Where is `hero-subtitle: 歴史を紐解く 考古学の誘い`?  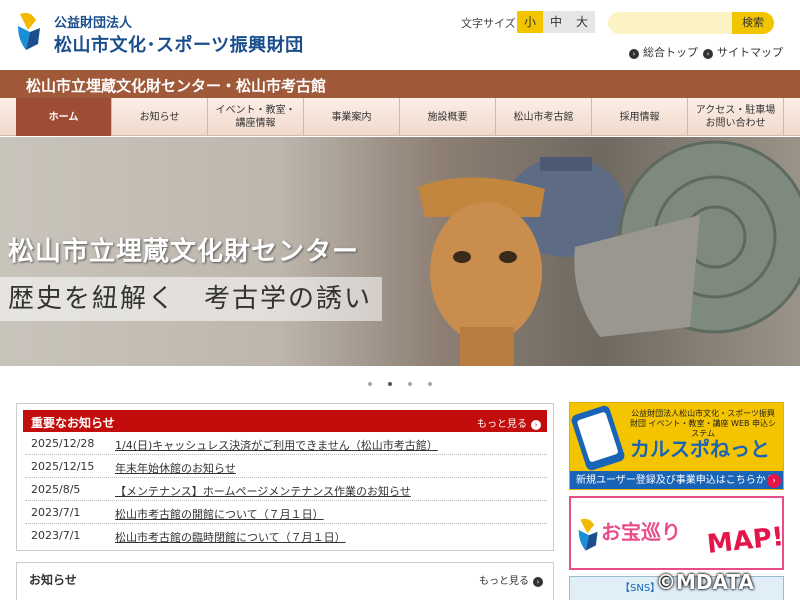
hero-subtitle: 歴史を紐解く 考古学の誘い is located at coordinates (191, 299).